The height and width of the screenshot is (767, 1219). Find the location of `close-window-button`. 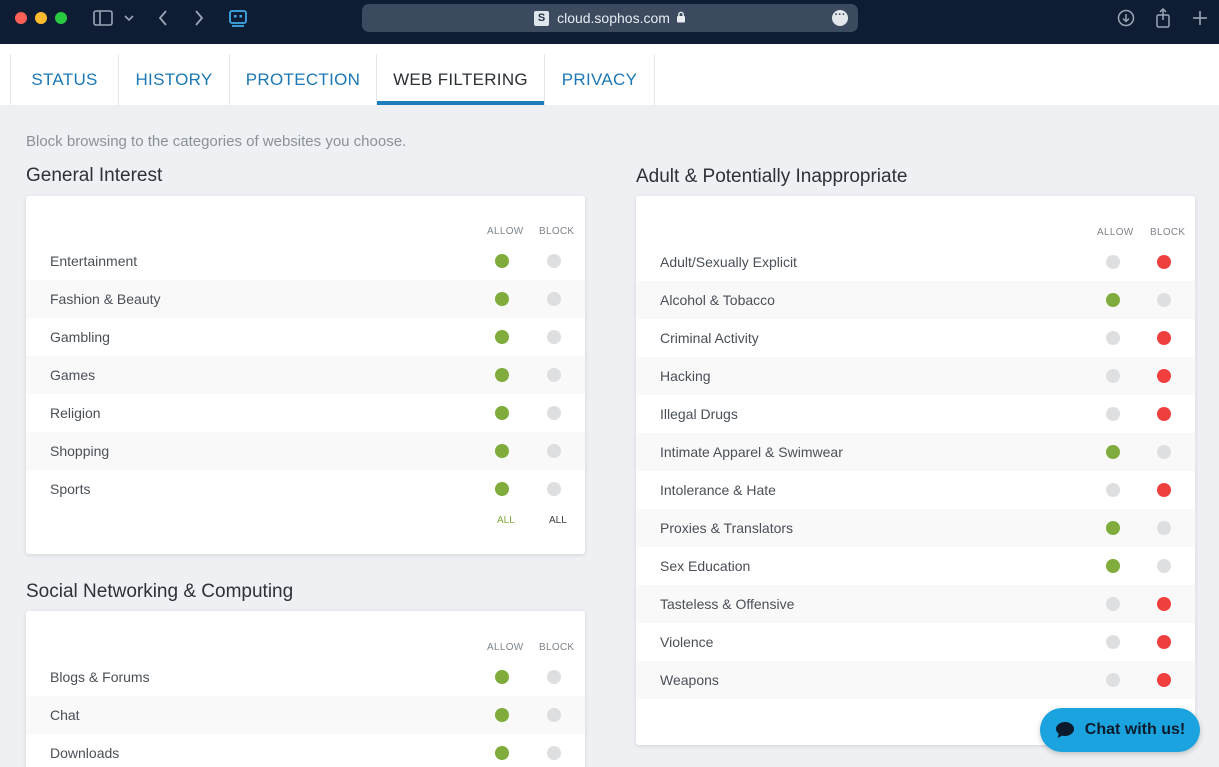

close-window-button is located at coordinates (21, 18).